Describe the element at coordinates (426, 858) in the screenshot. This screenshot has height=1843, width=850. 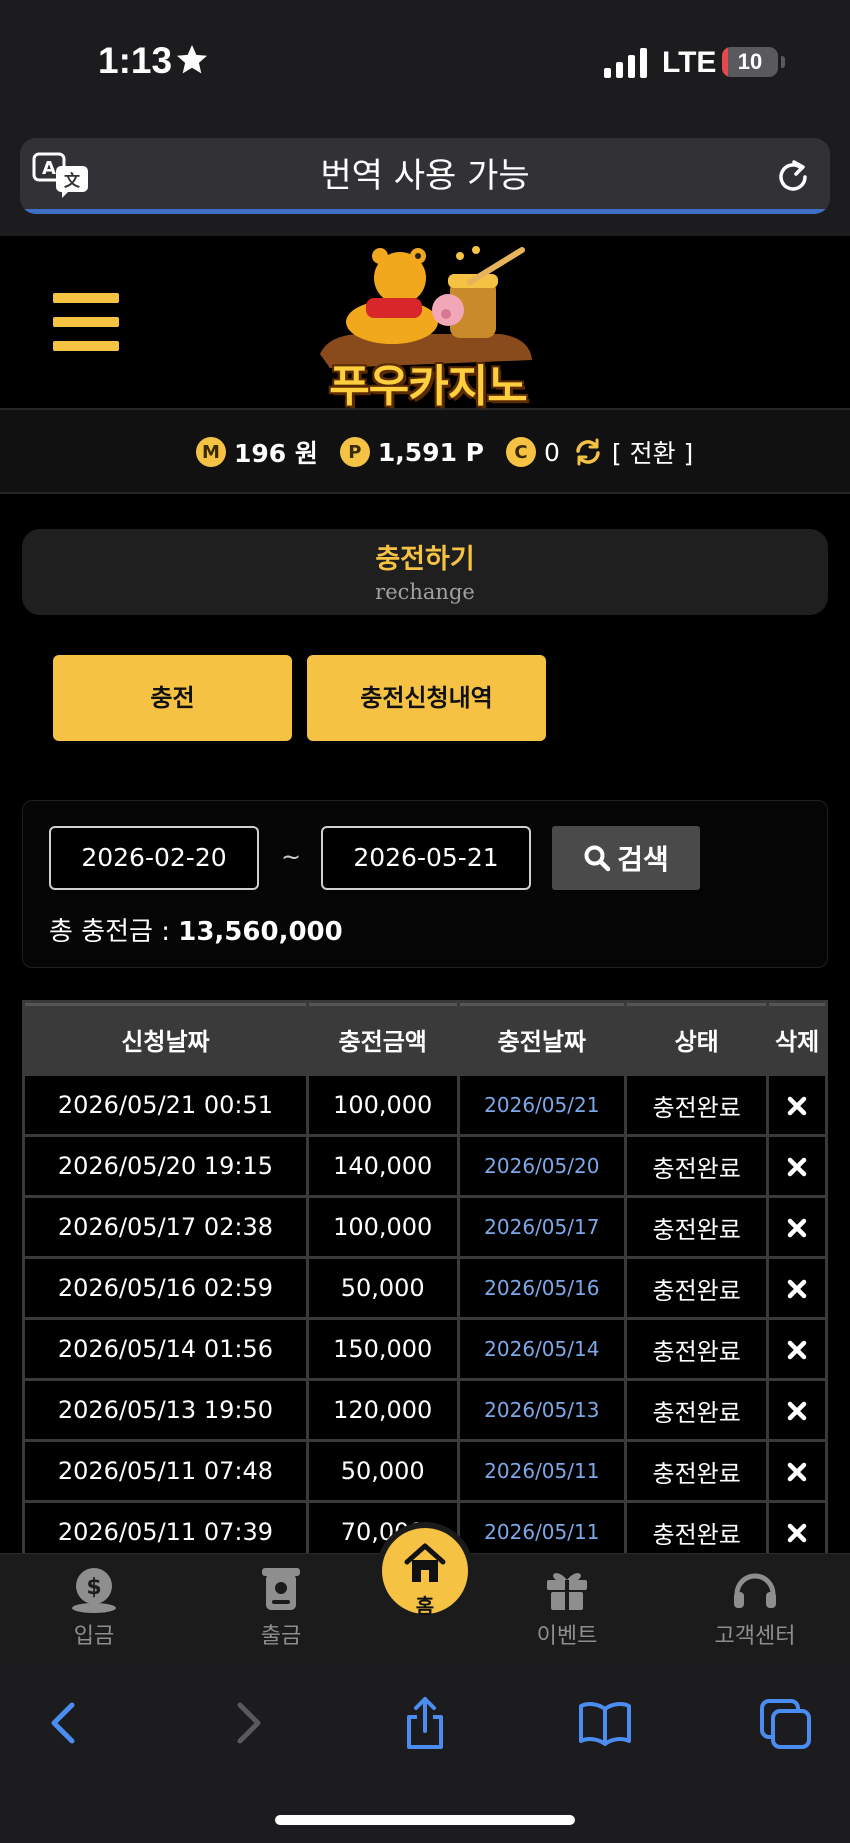
I see `end-date-input: 2026-05-21` at that location.